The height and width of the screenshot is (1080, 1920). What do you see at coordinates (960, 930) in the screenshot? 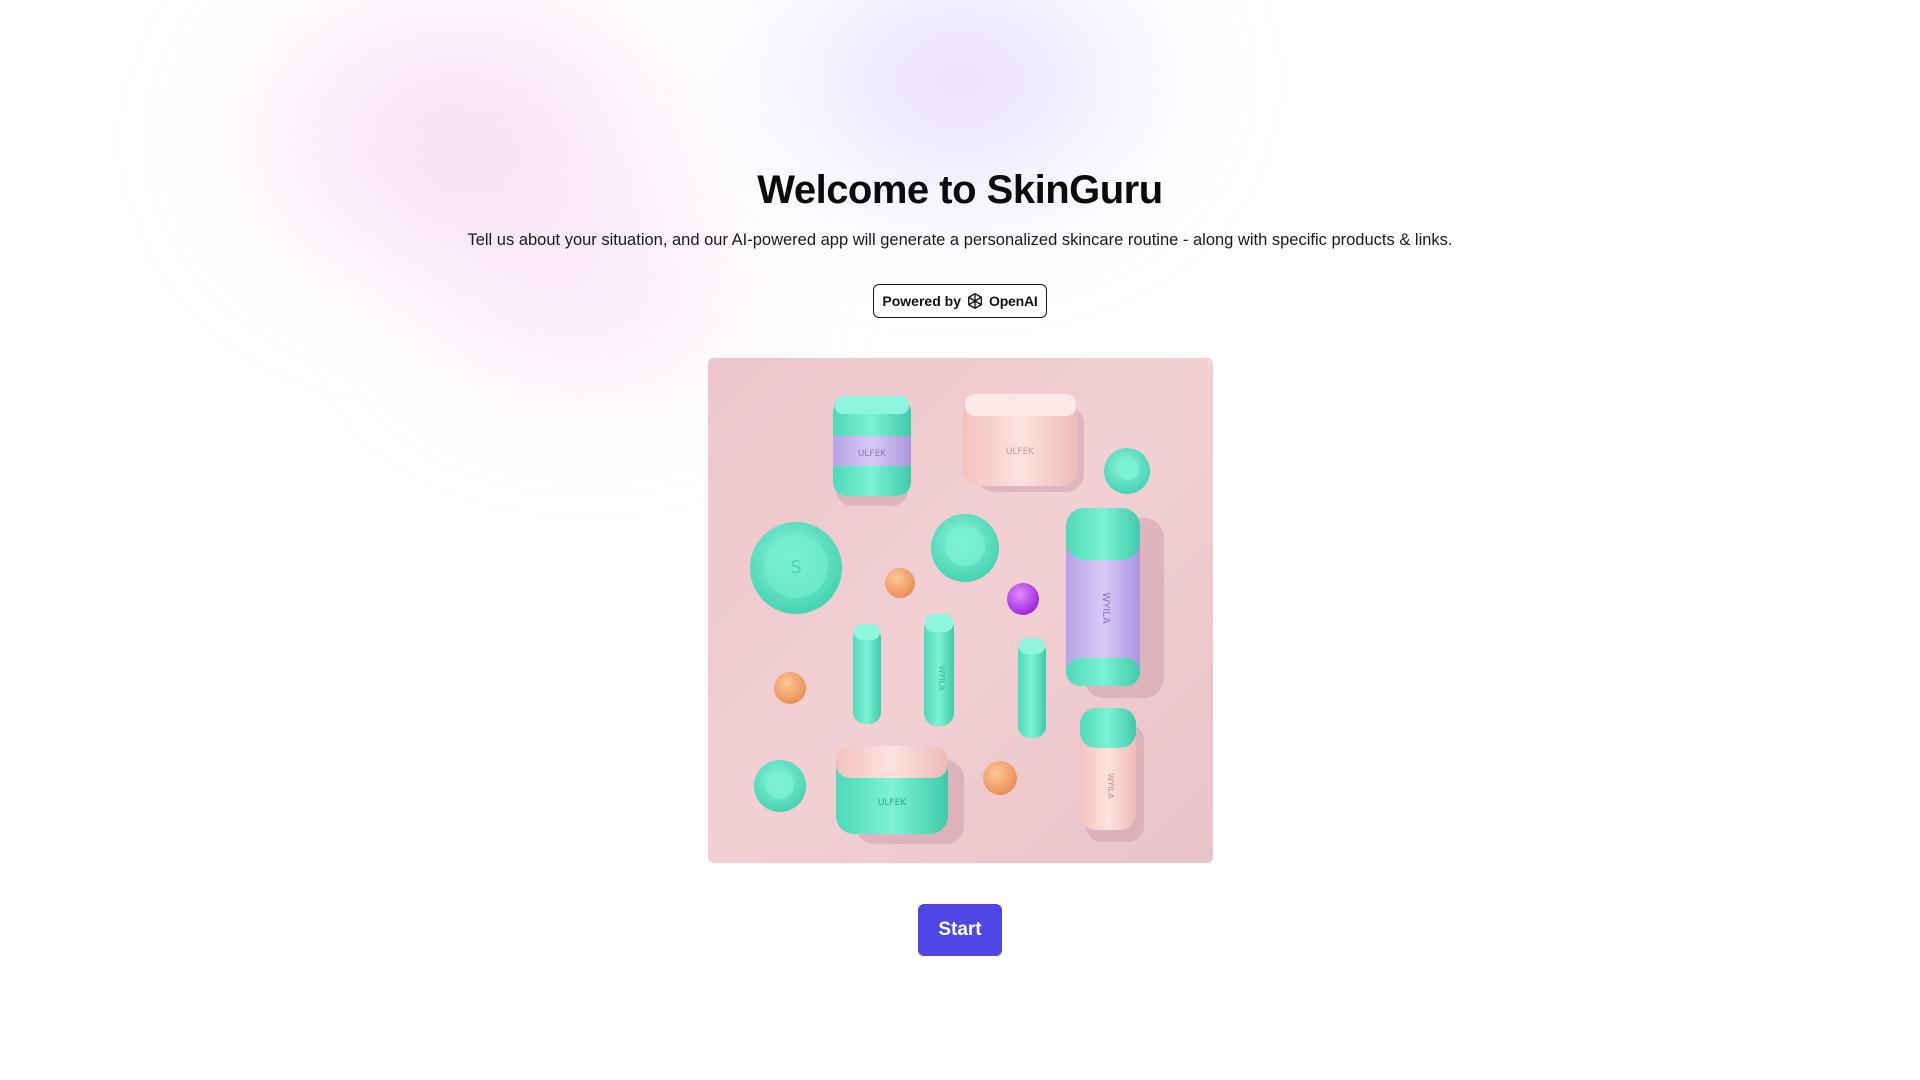
I see `start-button: Start` at bounding box center [960, 930].